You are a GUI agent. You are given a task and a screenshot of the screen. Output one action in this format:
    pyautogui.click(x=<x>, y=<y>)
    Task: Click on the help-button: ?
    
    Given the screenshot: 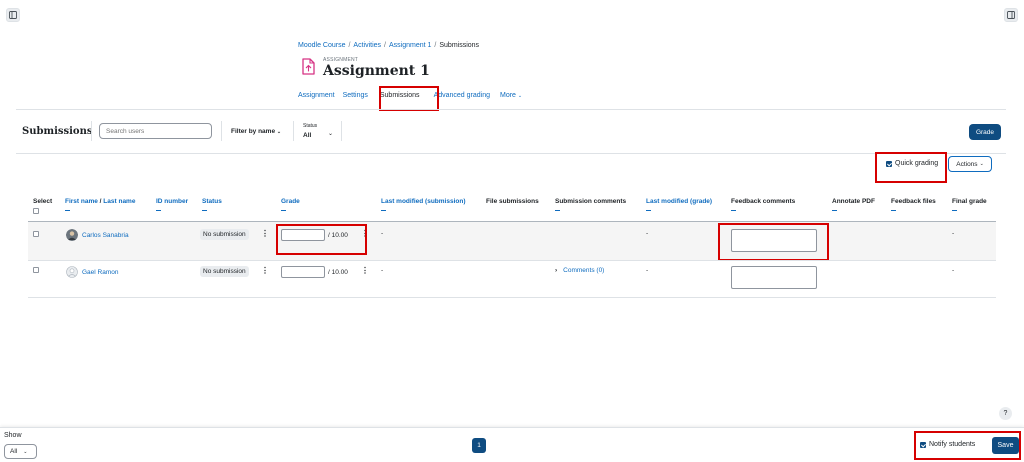 What is the action you would take?
    pyautogui.click(x=1005, y=413)
    